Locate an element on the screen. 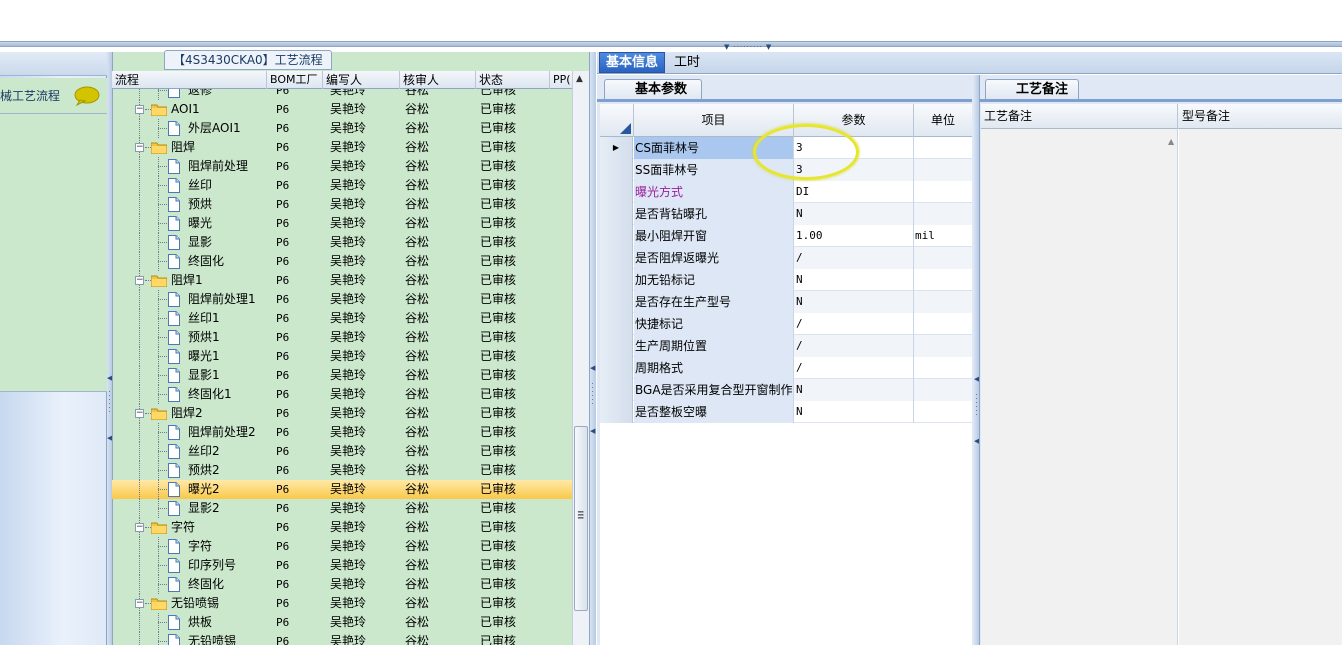  column-header-writer: 编写人 is located at coordinates (361, 80).